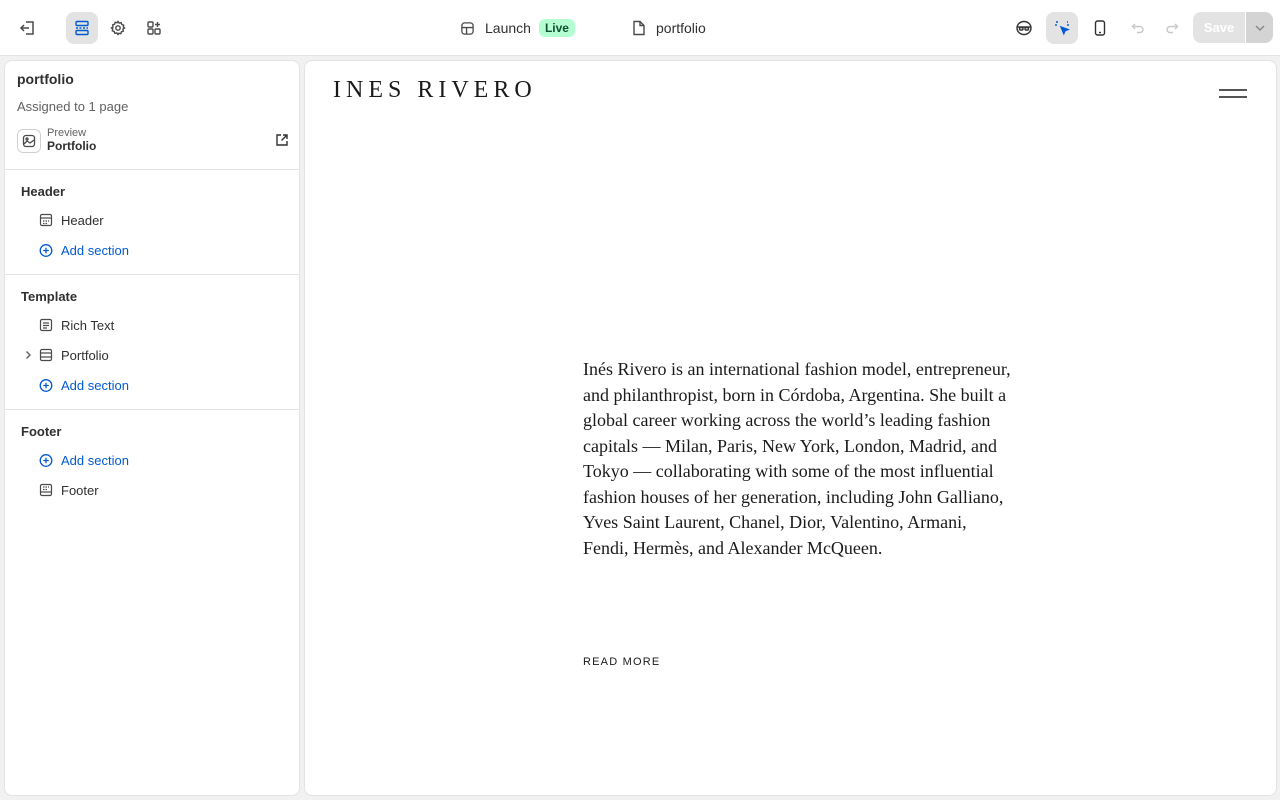 The height and width of the screenshot is (800, 1280). I want to click on section-header: Header, so click(62, 220).